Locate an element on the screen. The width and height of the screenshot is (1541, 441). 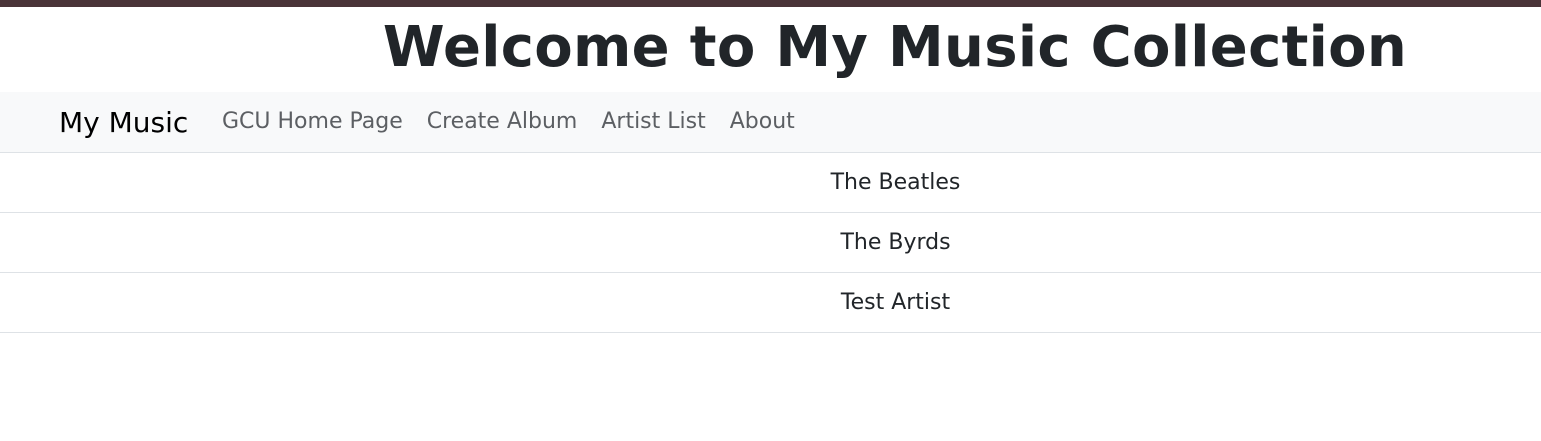
nav-item-artist-list: Artist List is located at coordinates (653, 122).